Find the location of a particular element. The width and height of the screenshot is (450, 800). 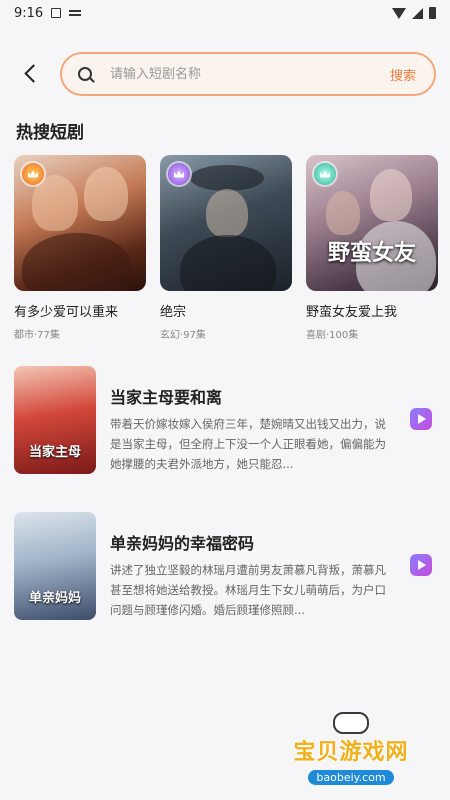

search-box: 搜索 is located at coordinates (248, 74).